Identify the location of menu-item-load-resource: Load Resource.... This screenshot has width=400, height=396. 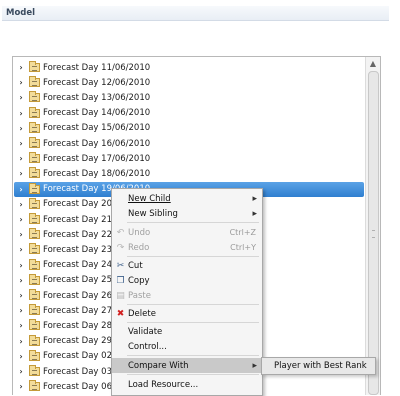
(187, 384).